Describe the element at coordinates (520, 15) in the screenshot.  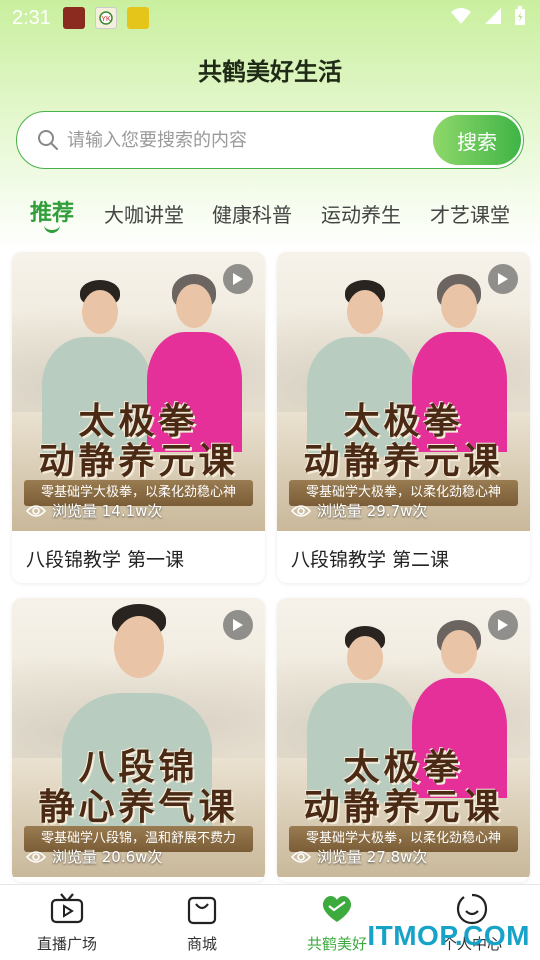
I see `battery-icon` at that location.